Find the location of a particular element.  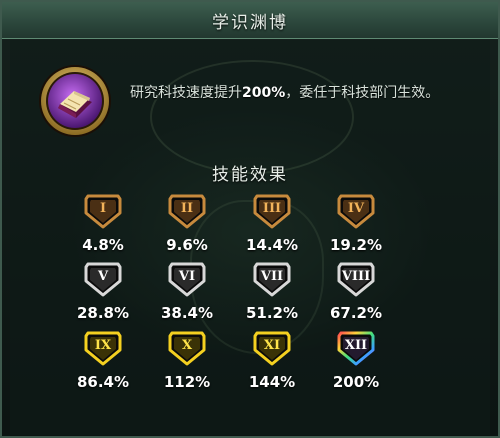

level-badge-iv: IV 19.2% is located at coordinates (356, 226).